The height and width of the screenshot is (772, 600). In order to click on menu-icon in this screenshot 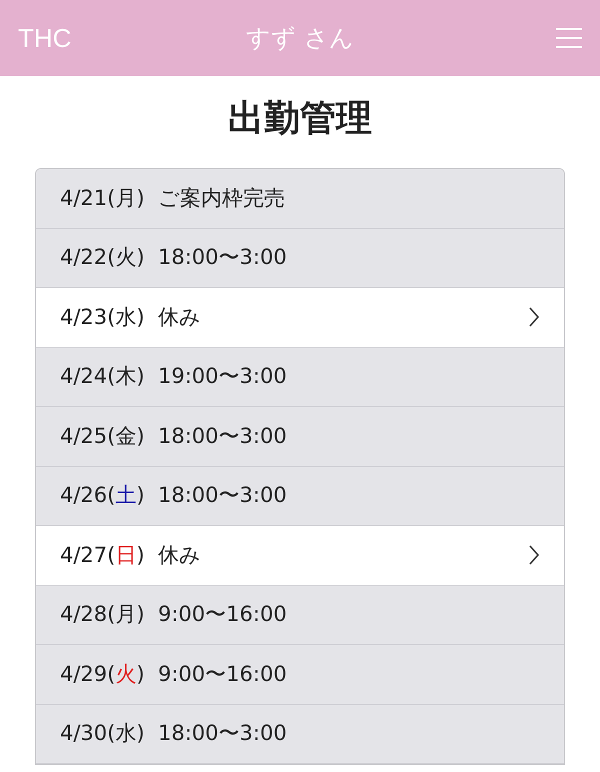, I will do `click(569, 38)`.